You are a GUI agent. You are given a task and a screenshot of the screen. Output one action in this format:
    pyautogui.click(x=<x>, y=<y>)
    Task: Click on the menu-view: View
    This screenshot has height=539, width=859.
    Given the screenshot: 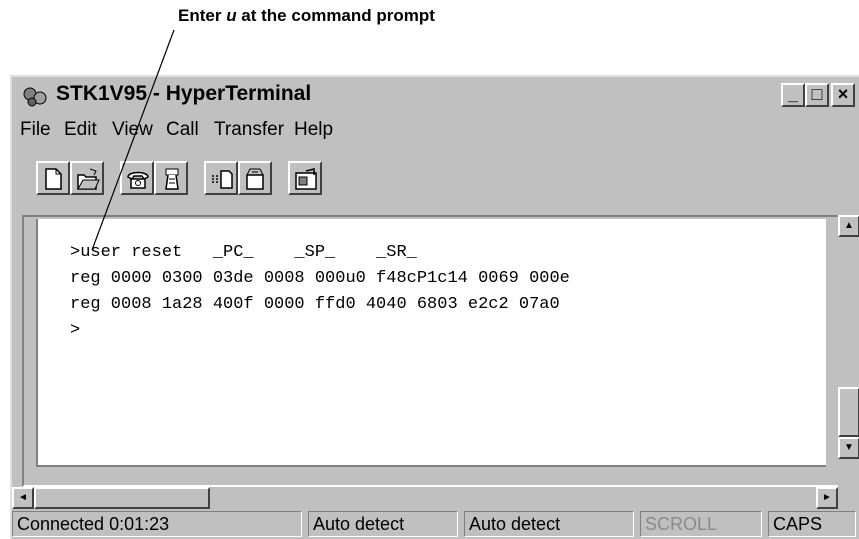 What is the action you would take?
    pyautogui.click(x=132, y=130)
    